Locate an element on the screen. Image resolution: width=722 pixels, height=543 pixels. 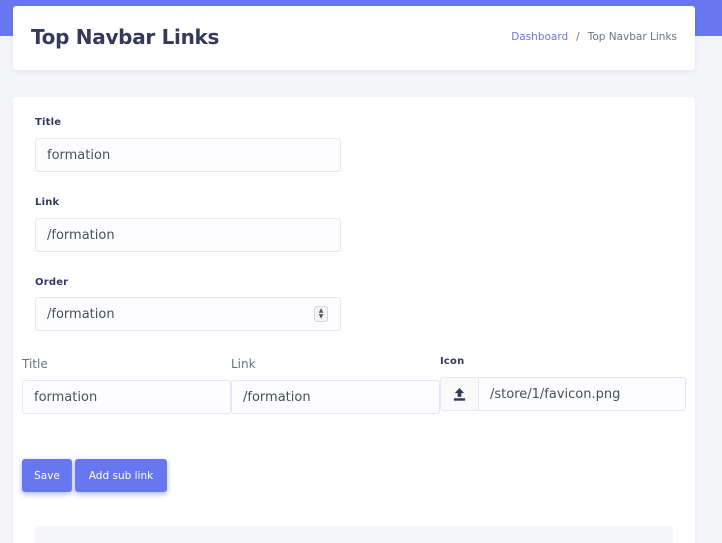
breadcrumb: Dashboard / Top Navbar Links is located at coordinates (594, 37).